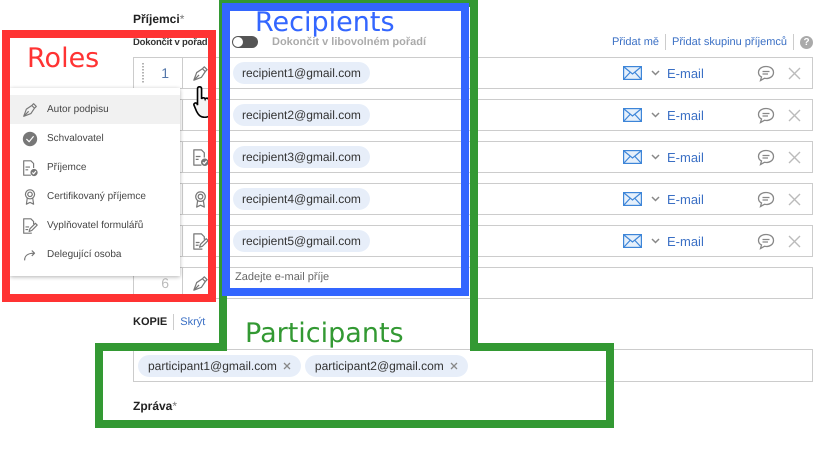 This screenshot has width=822, height=464. Describe the element at coordinates (386, 365) in the screenshot. I see `participant-chip: participant2@gmail.com` at that location.